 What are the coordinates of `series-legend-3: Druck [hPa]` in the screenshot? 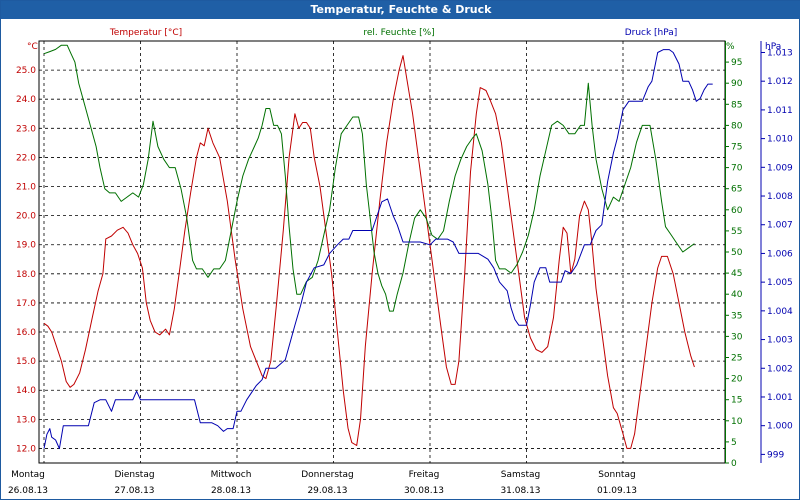 It's located at (651, 33).